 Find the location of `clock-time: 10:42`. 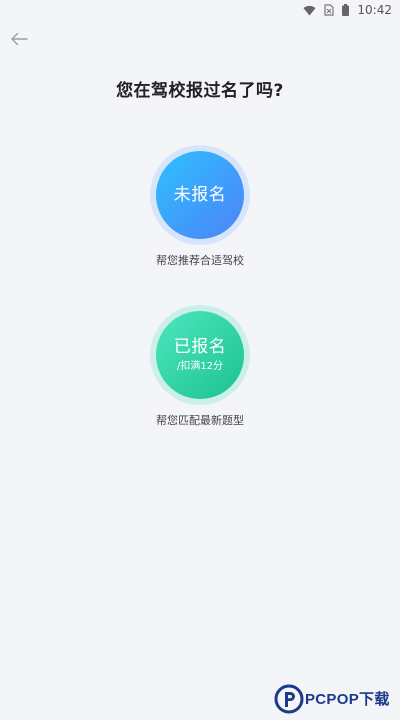

clock-time: 10:42 is located at coordinates (374, 10).